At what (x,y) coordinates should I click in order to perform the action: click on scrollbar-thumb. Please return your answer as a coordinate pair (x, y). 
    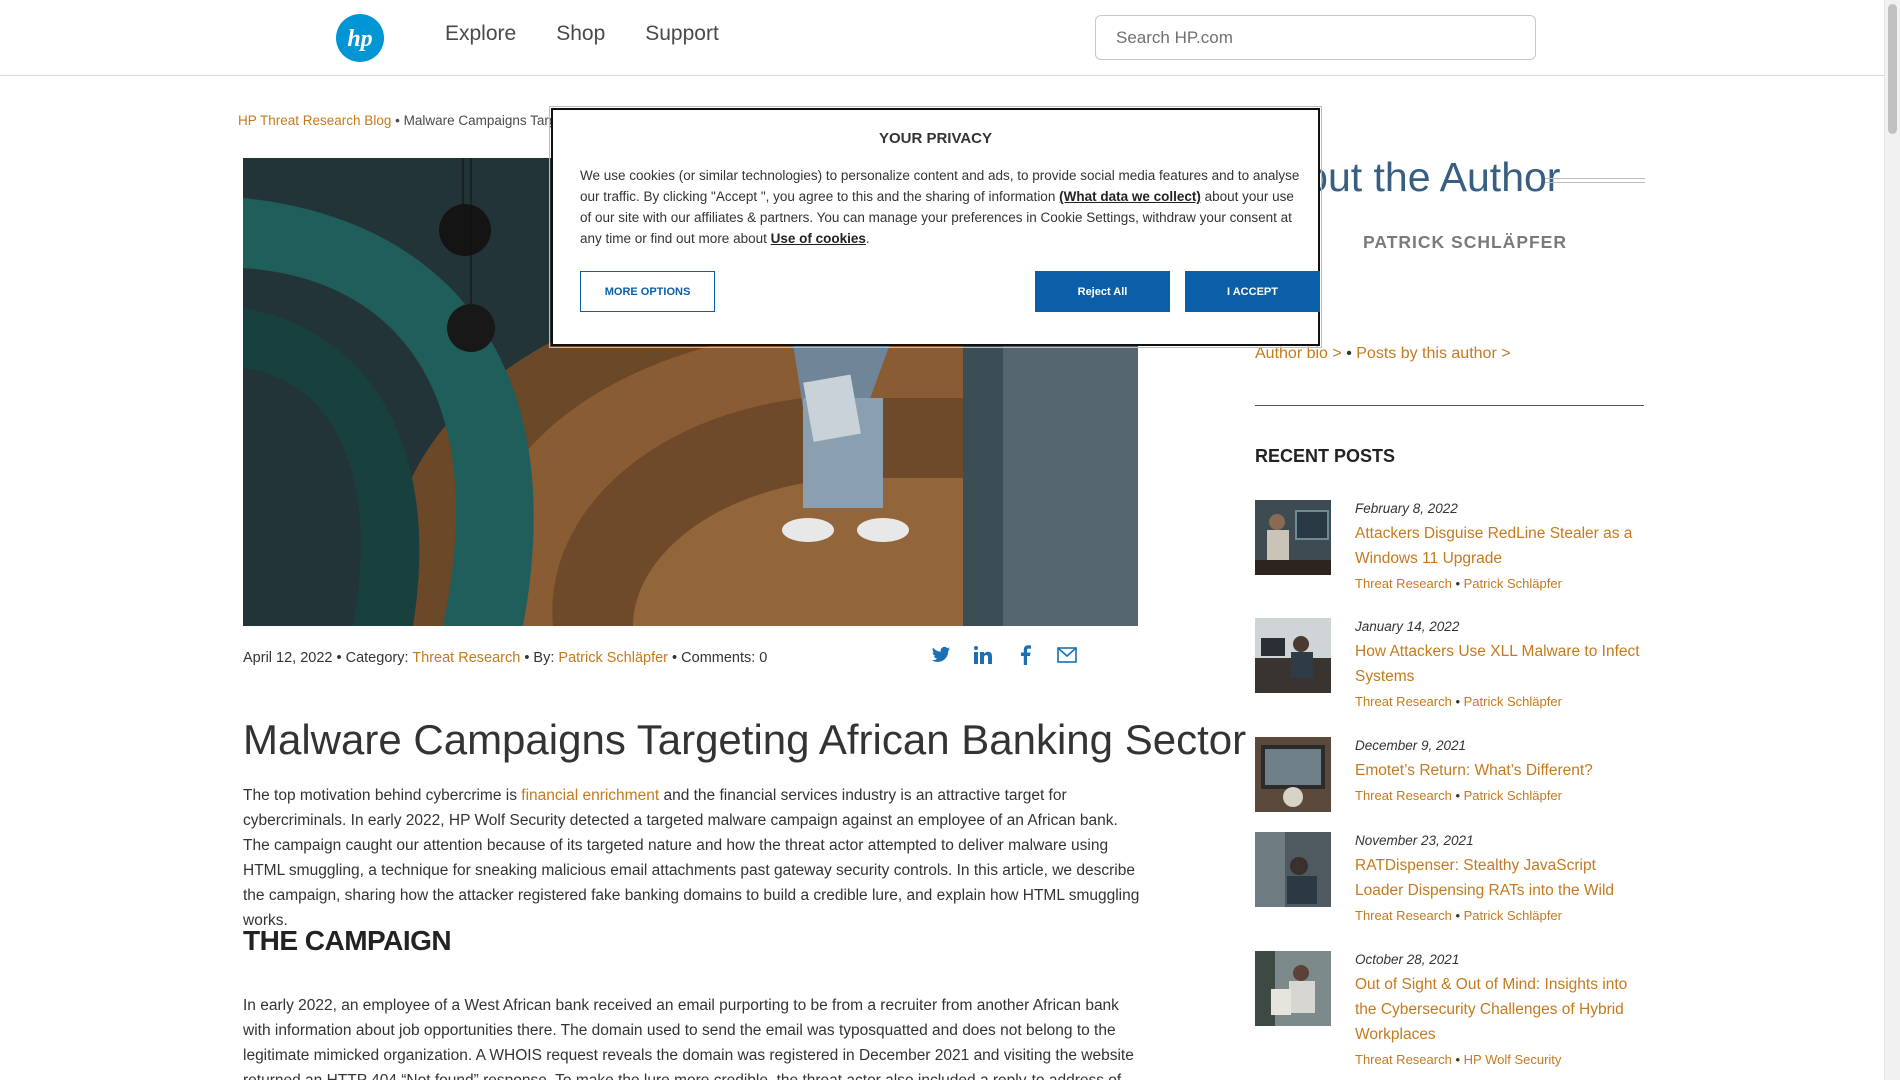
    Looking at the image, I should click on (1892, 69).